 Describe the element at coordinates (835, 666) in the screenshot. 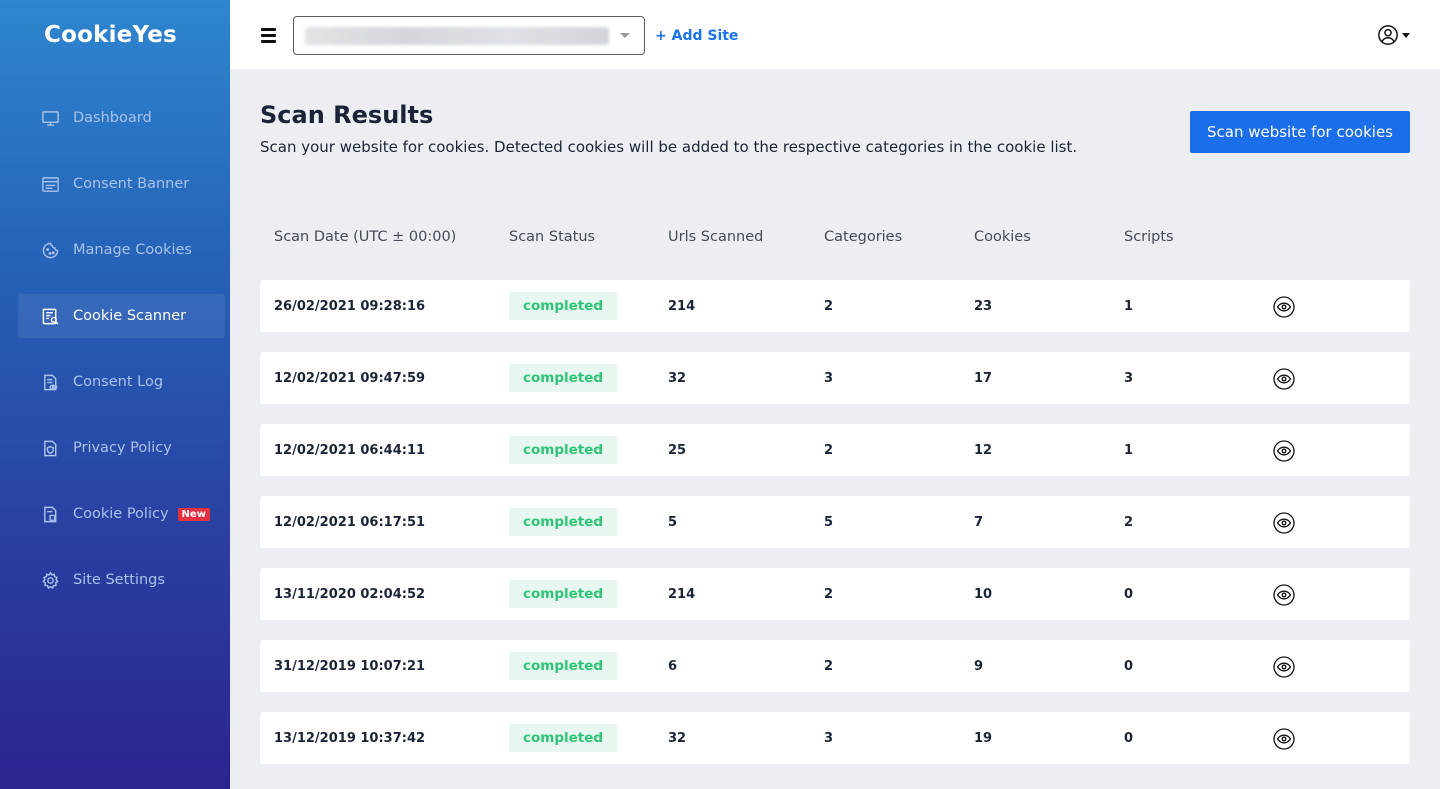

I see `table-row: 31/12/2019 10:07:21 completed 6 2 9 0` at that location.